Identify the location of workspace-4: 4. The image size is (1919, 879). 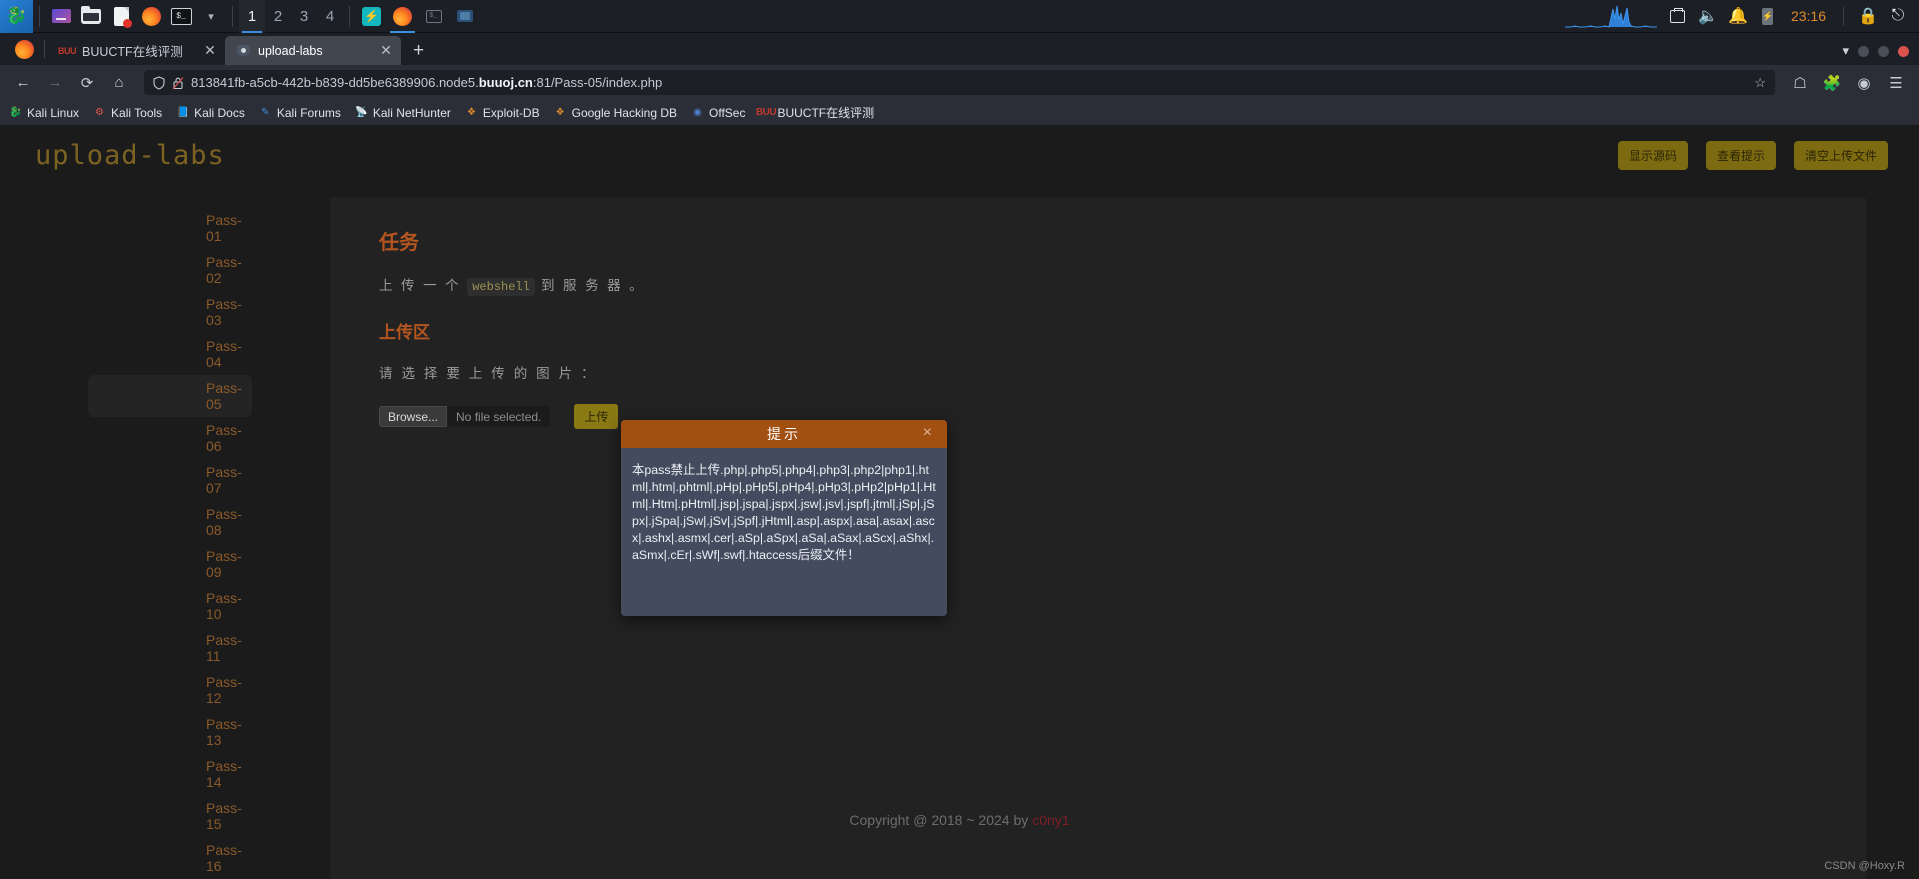
(330, 16).